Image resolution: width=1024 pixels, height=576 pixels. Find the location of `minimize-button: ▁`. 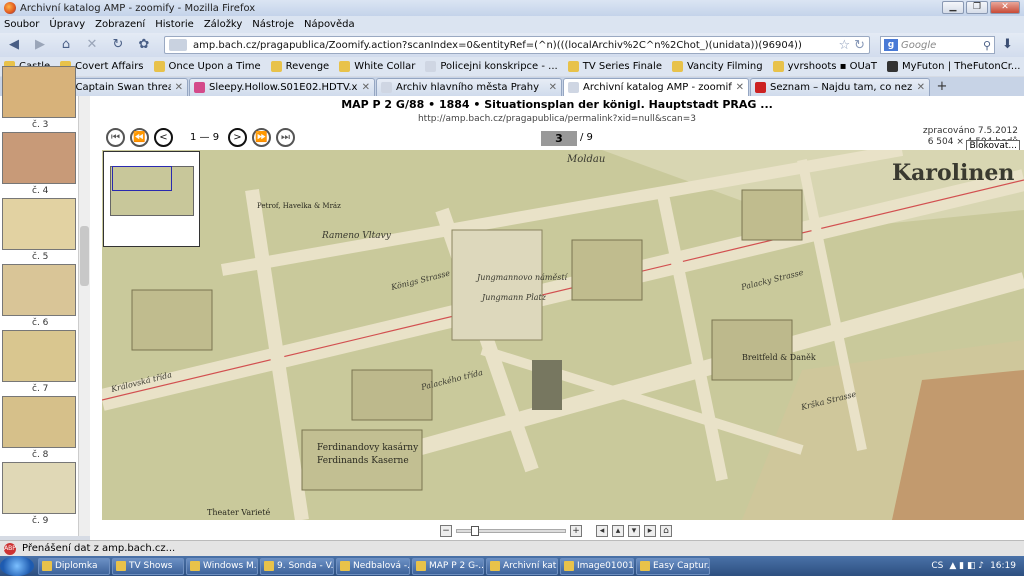

minimize-button: ▁ is located at coordinates (953, 7).